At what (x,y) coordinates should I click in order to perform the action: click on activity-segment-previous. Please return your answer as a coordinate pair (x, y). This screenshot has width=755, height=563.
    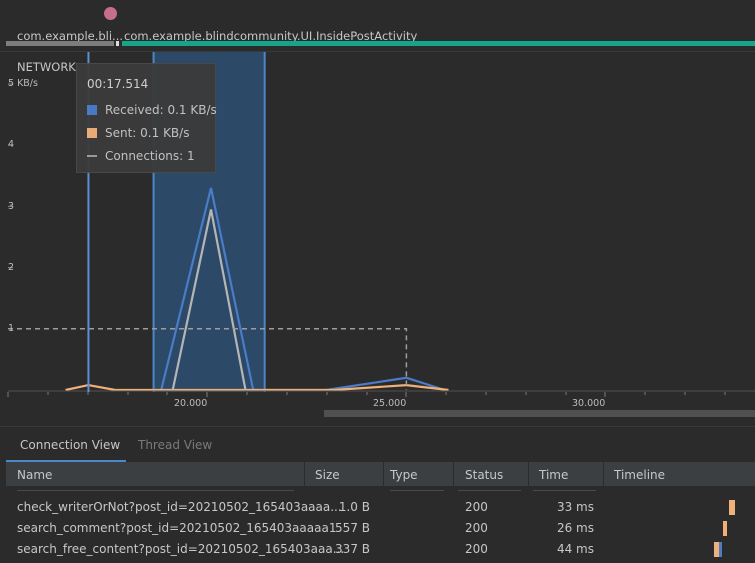
    Looking at the image, I should click on (60, 43).